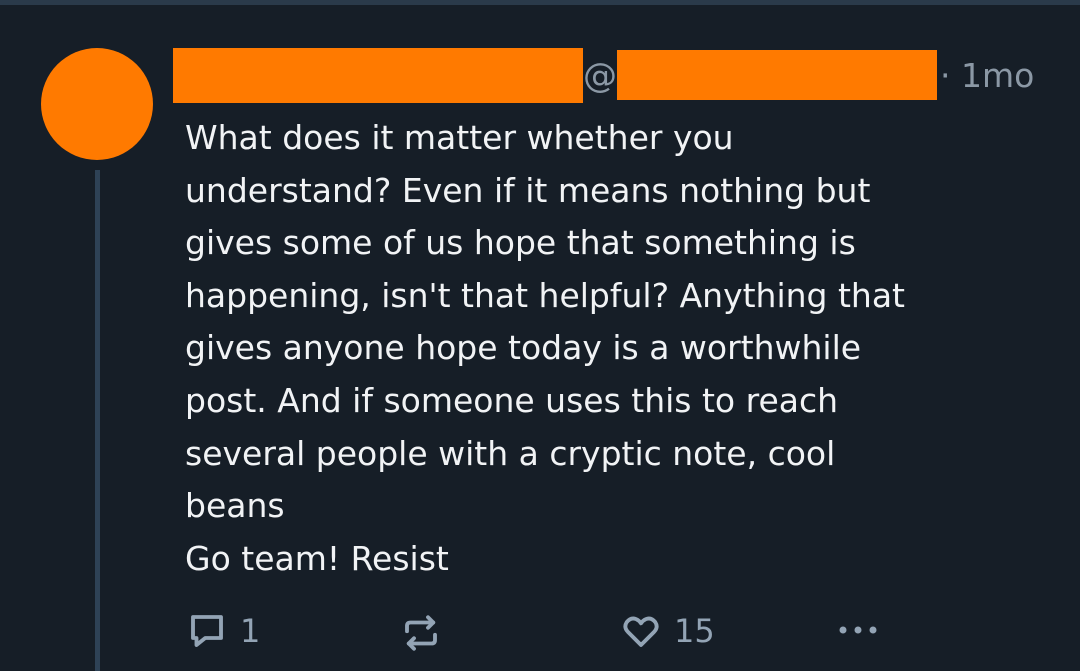 Image resolution: width=1080 pixels, height=671 pixels. Describe the element at coordinates (97, 104) in the screenshot. I see `avatar` at that location.